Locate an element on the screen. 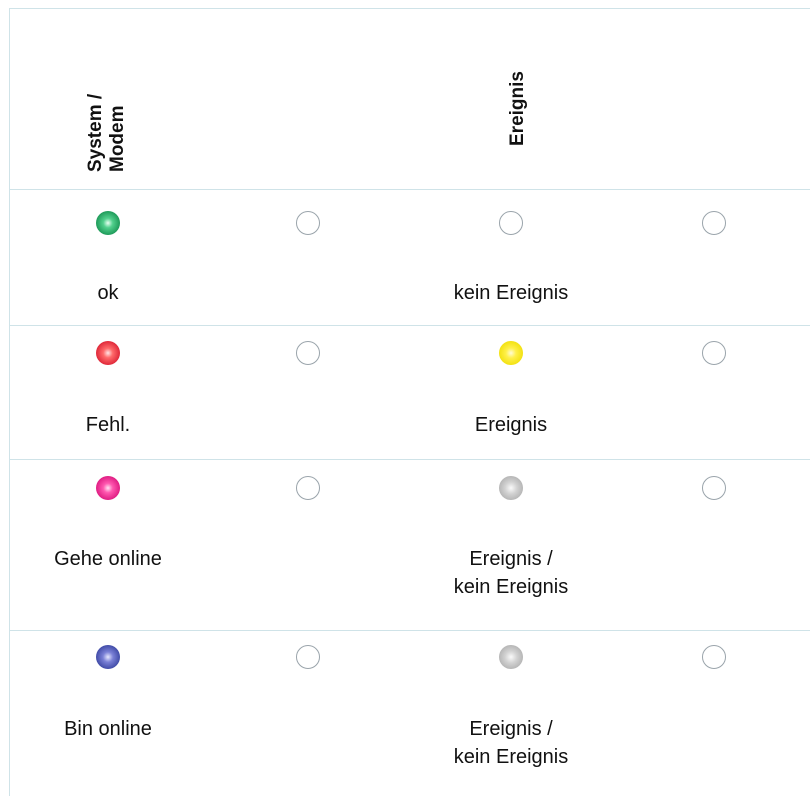  column-header-system-modem: System / Modem is located at coordinates (106, 132).